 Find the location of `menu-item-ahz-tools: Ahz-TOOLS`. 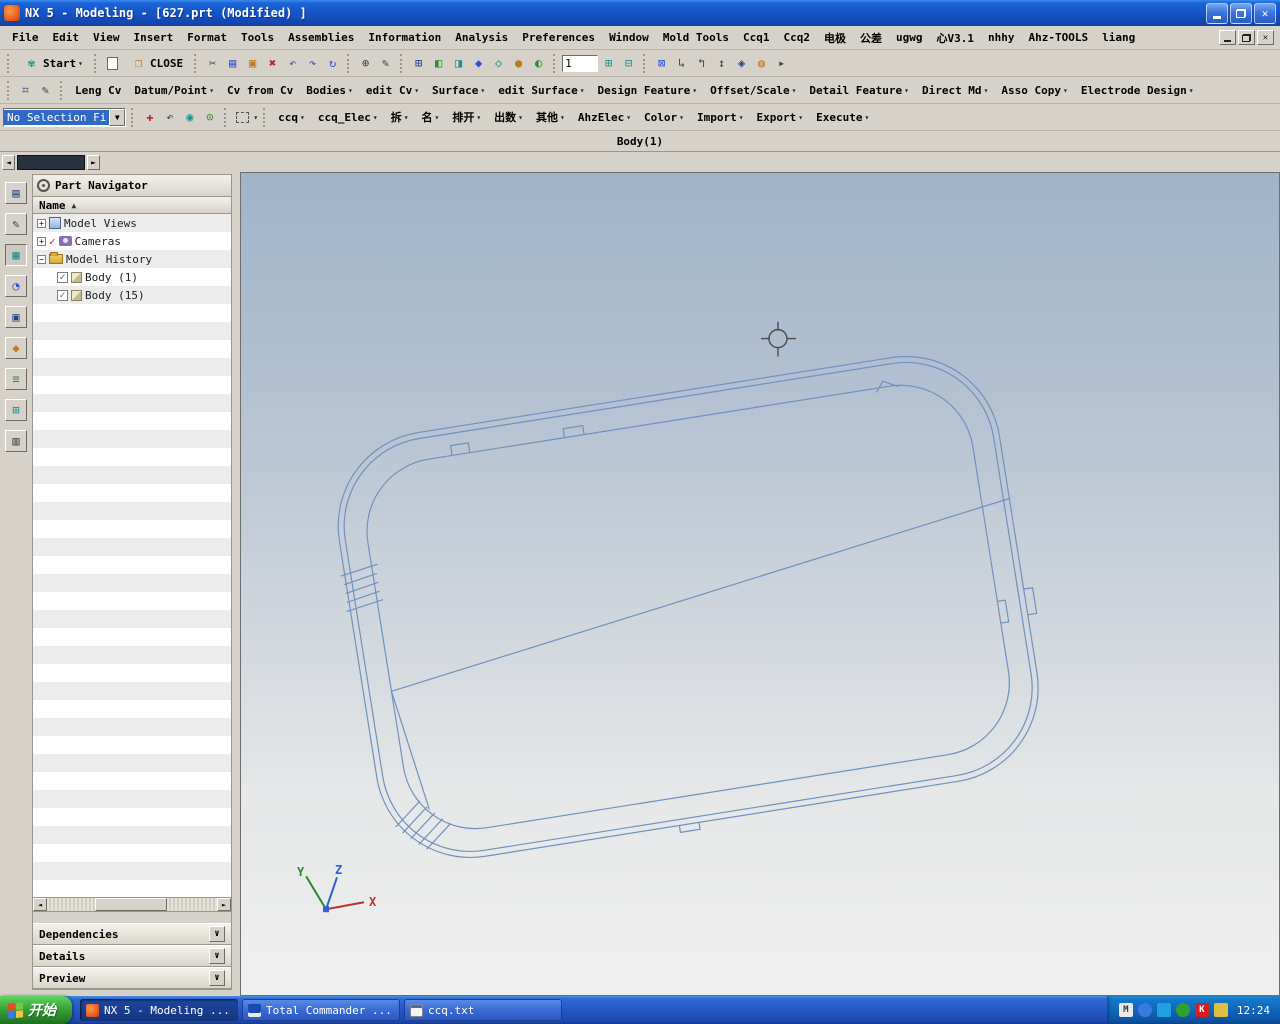

menu-item-ahz-tools: Ahz-TOOLS is located at coordinates (1059, 37).